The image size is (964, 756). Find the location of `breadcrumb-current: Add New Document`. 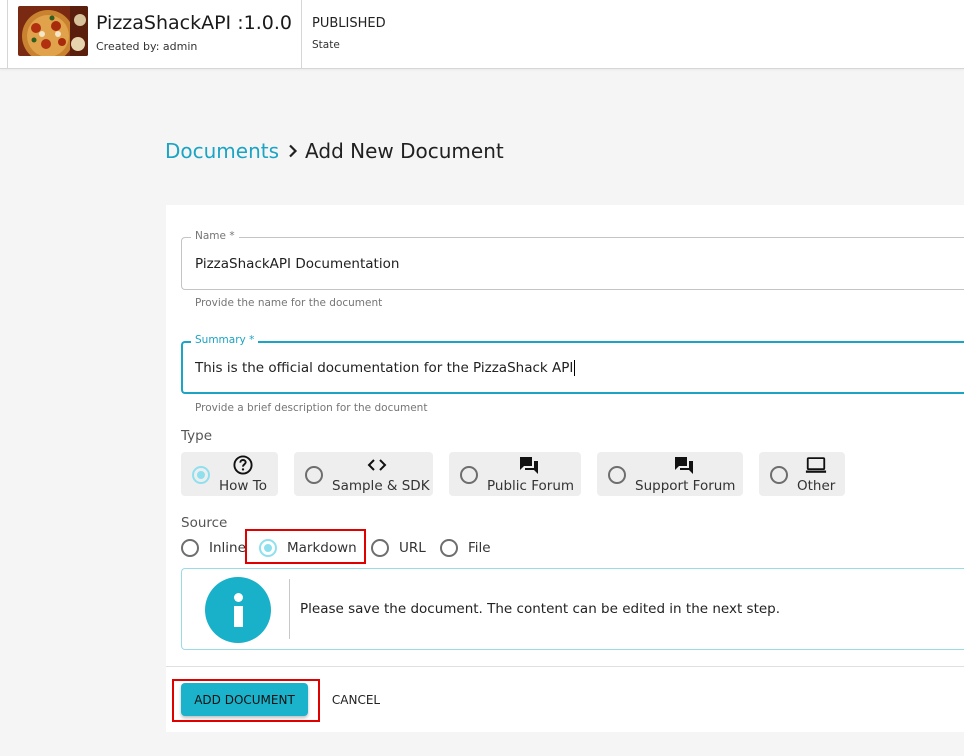

breadcrumb-current: Add New Document is located at coordinates (404, 151).